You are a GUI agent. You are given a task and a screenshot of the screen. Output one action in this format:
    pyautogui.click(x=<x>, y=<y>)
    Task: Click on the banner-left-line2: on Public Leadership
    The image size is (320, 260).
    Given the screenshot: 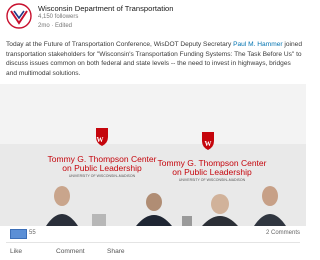 What is the action you would take?
    pyautogui.click(x=102, y=168)
    